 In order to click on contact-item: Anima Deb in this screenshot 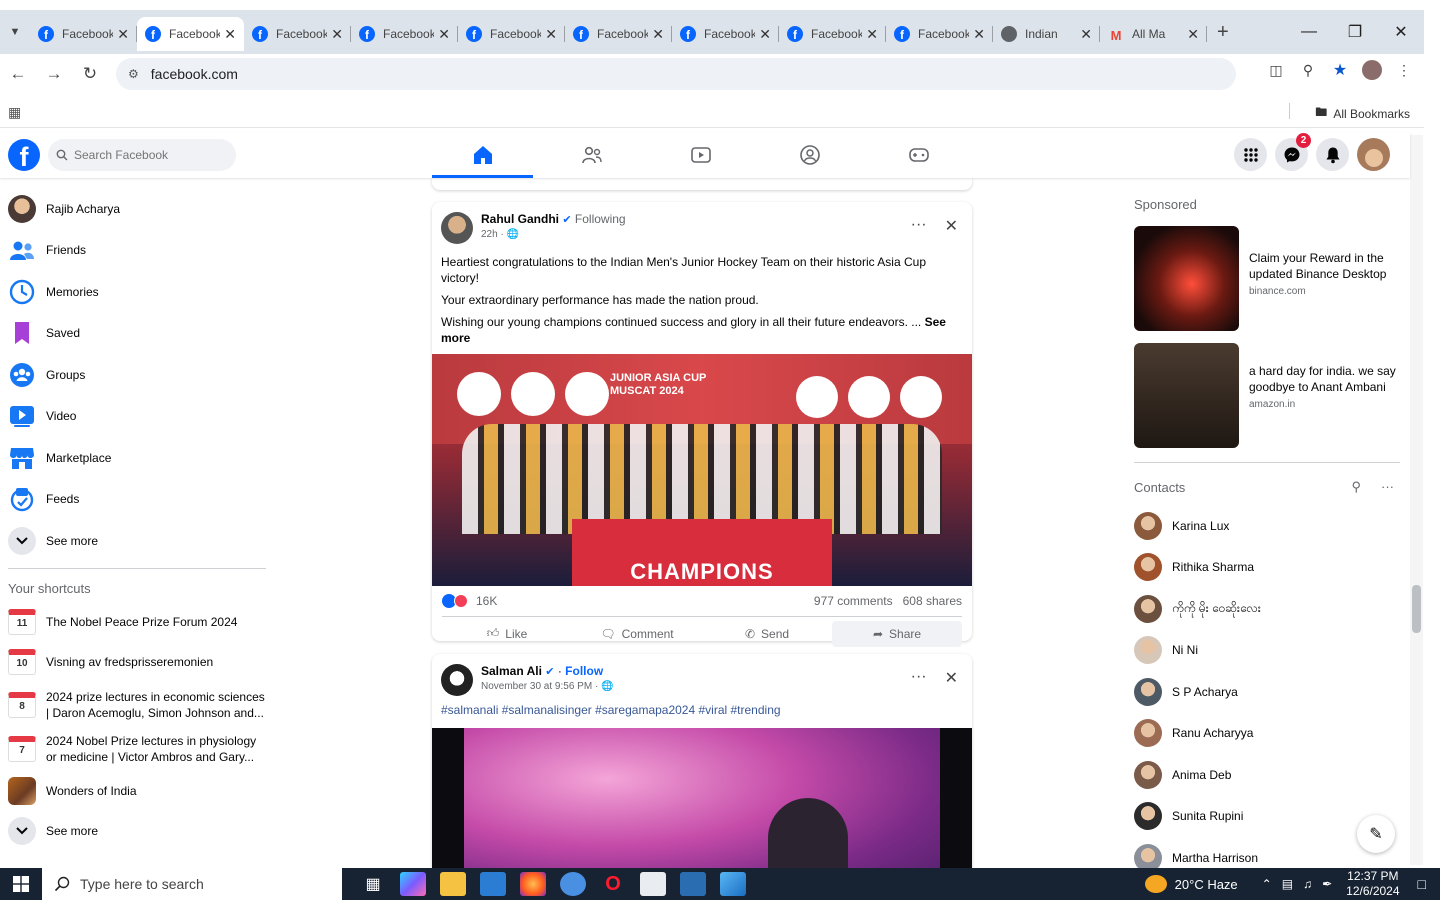, I will do `click(1267, 775)`.